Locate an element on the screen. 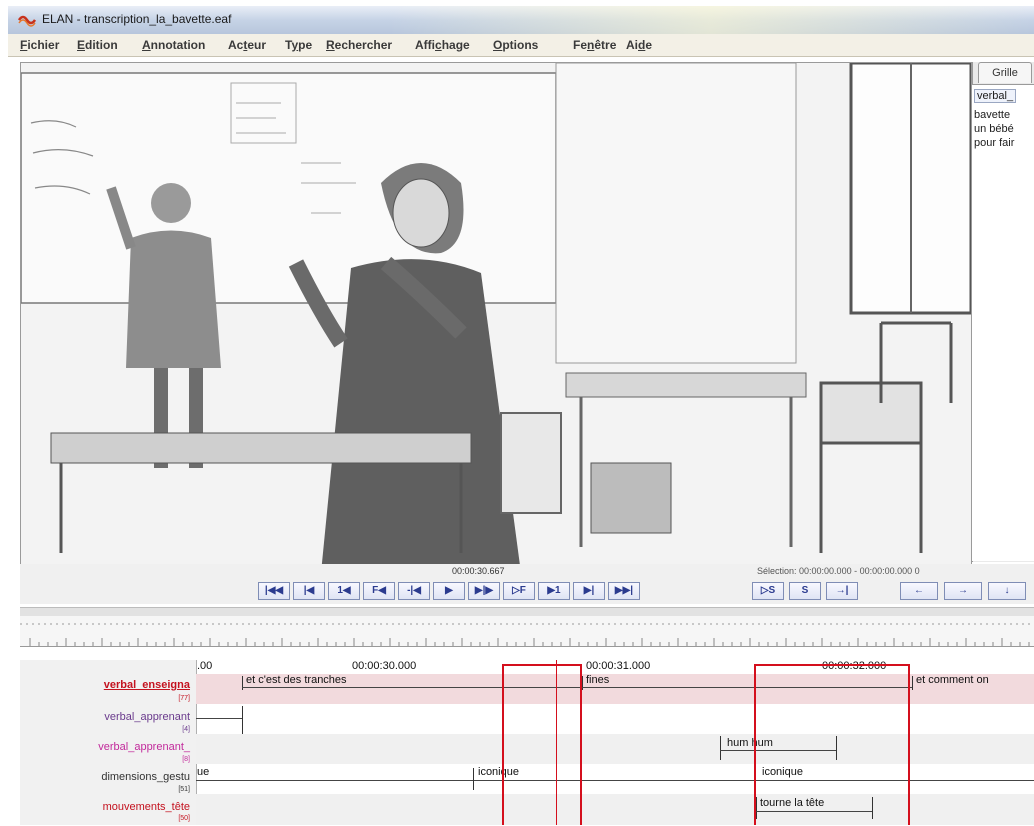 This screenshot has height=826, width=1034. player-button: ▶|▶ is located at coordinates (484, 591).